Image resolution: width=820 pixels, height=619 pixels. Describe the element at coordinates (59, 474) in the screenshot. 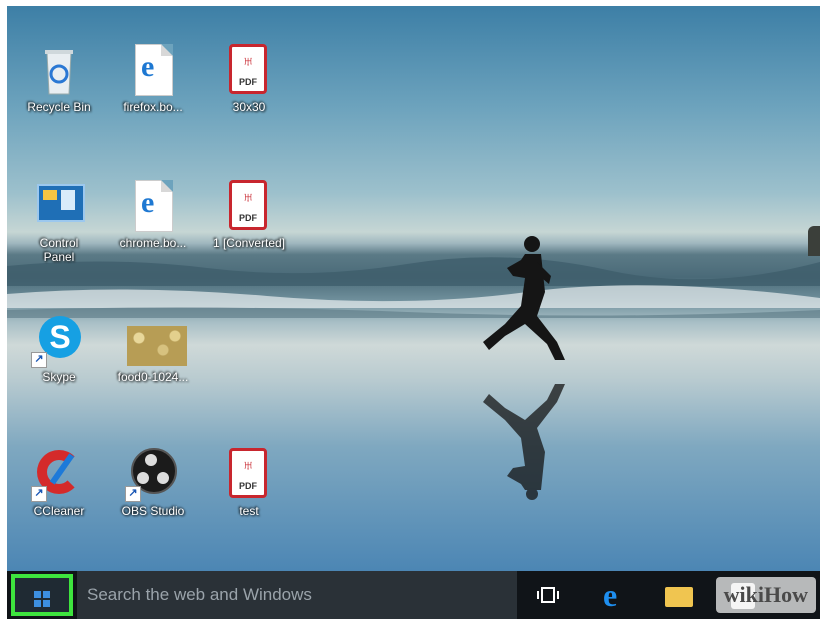

I see `ccleaner-icon: ↗` at that location.